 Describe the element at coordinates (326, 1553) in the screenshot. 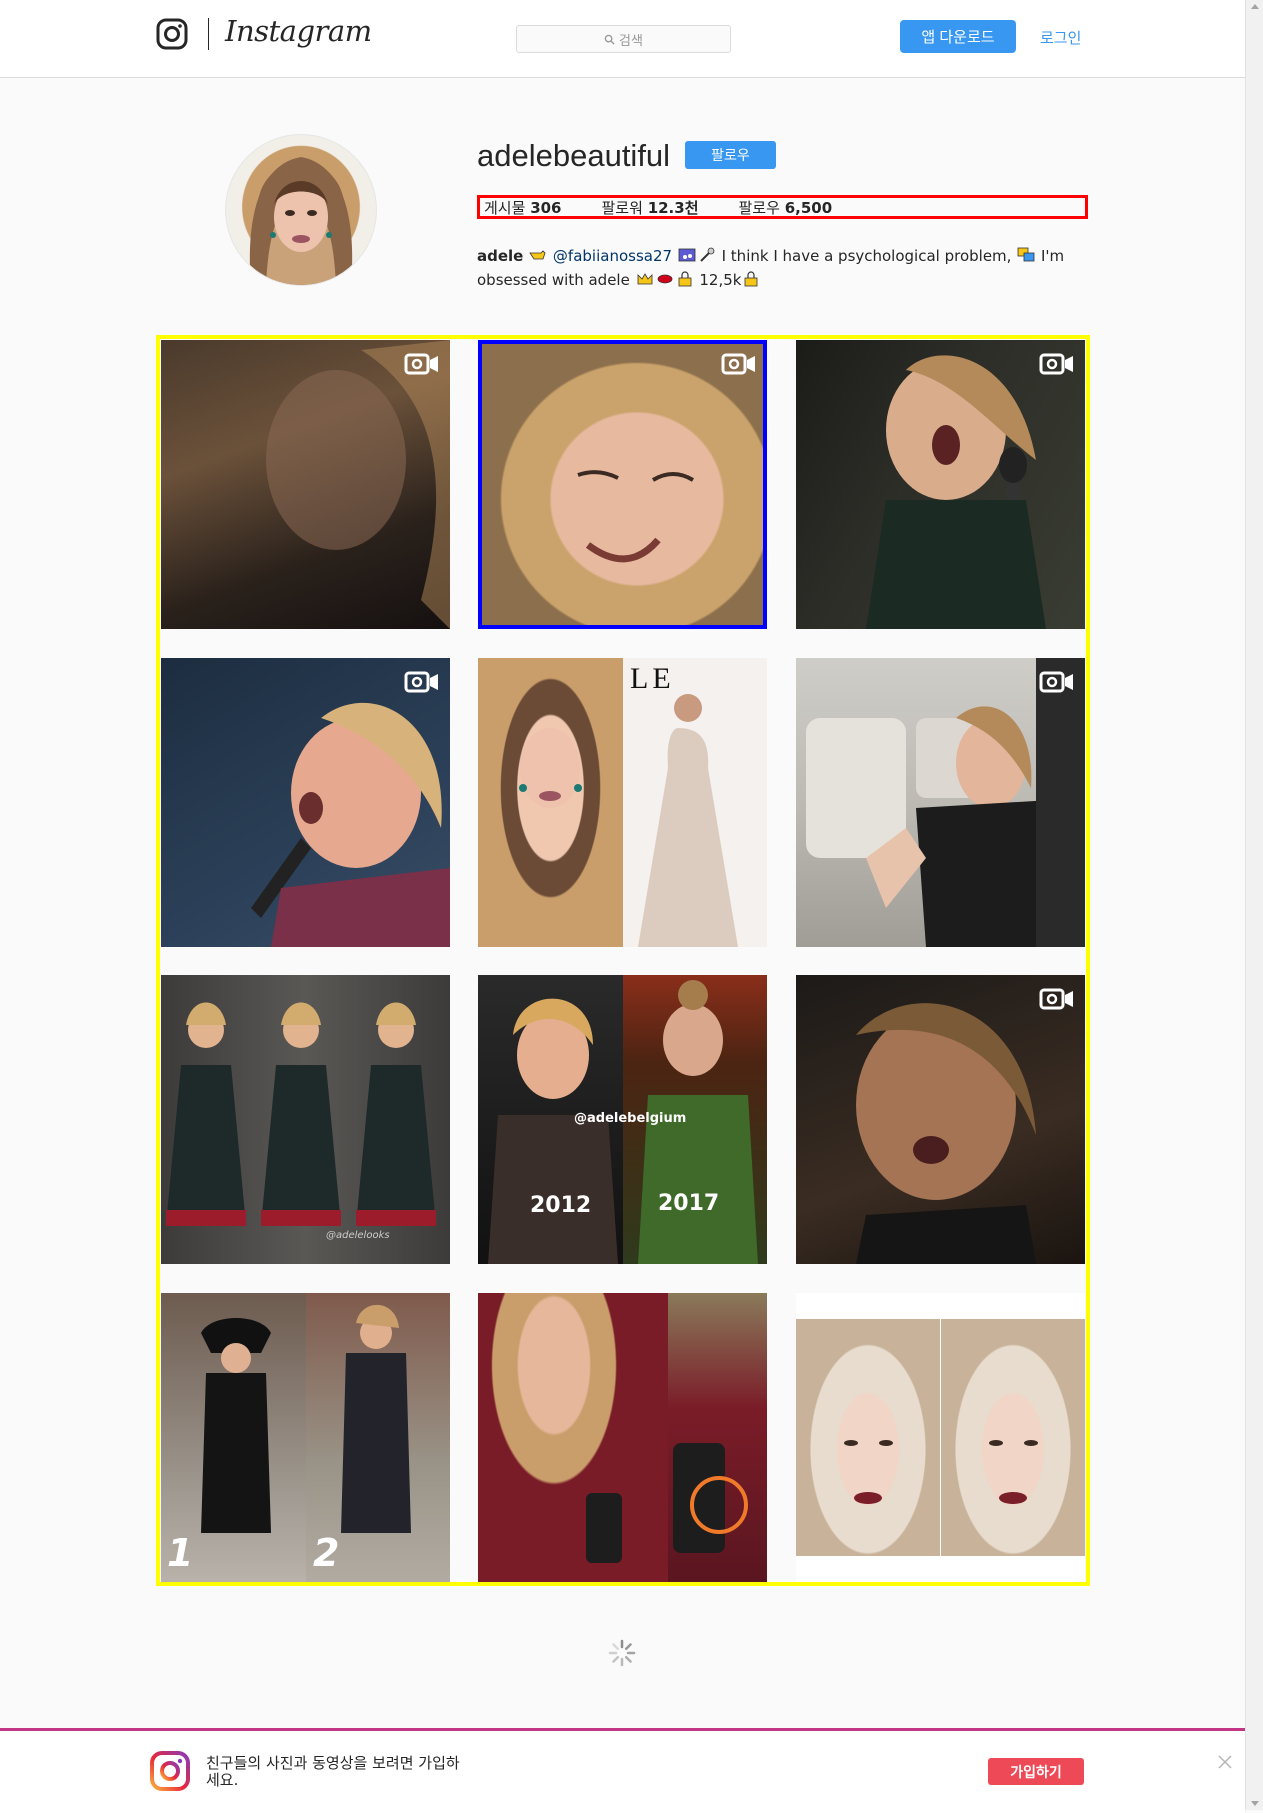

I see `post-10-label-2: 2` at that location.